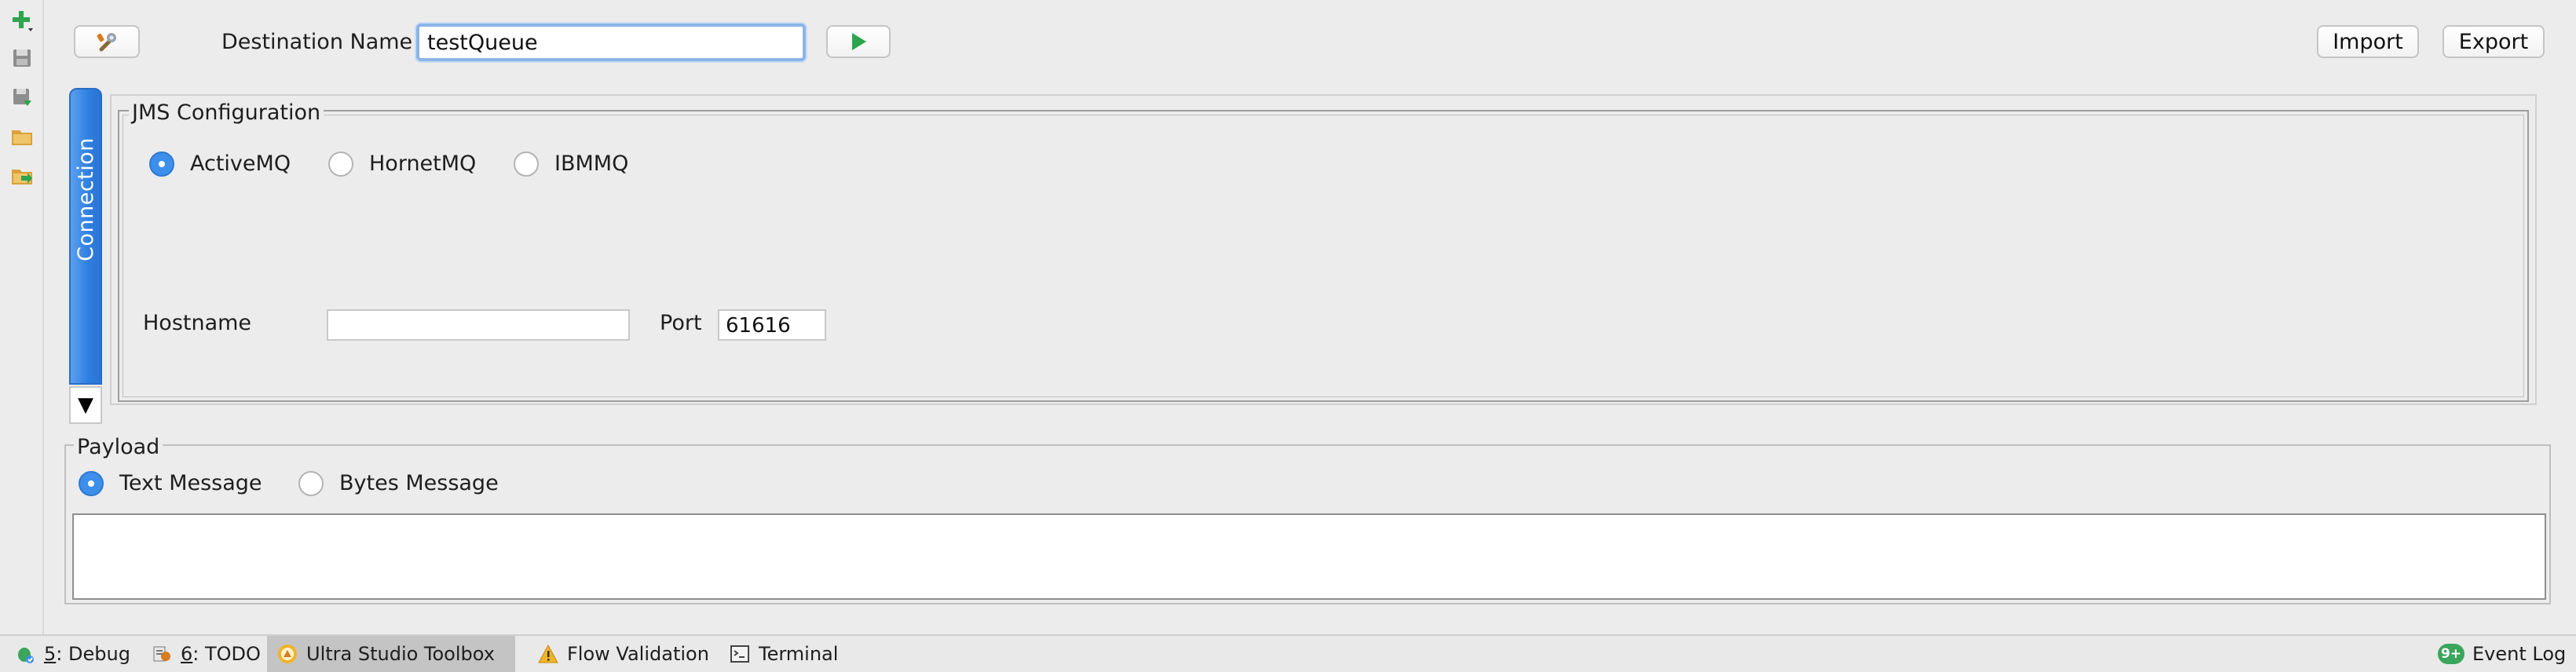 This screenshot has width=2576, height=672. Describe the element at coordinates (527, 164) in the screenshot. I see `radio-ibmmq` at that location.